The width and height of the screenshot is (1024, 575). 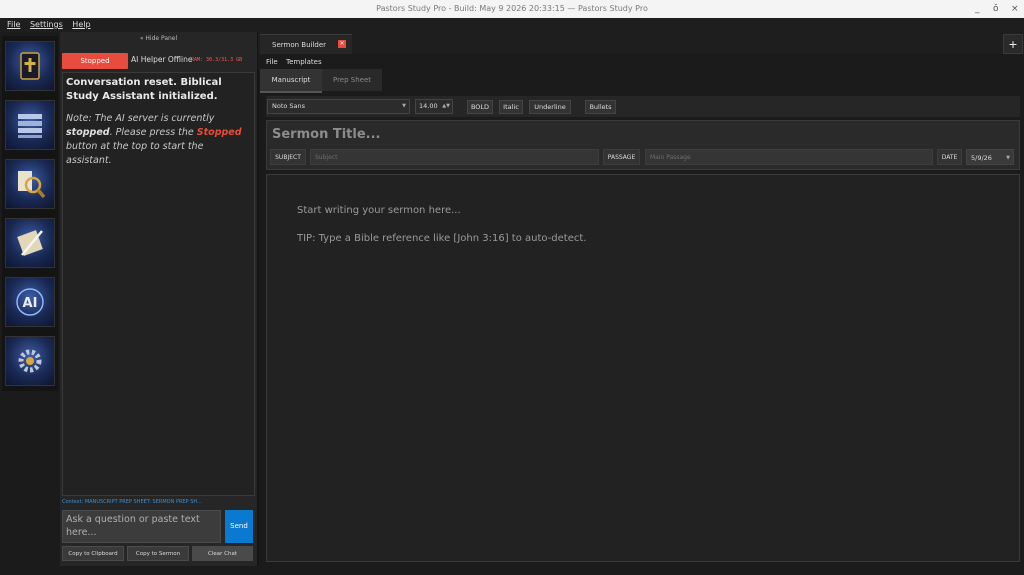 I want to click on add-tab-button: +, so click(x=1013, y=44).